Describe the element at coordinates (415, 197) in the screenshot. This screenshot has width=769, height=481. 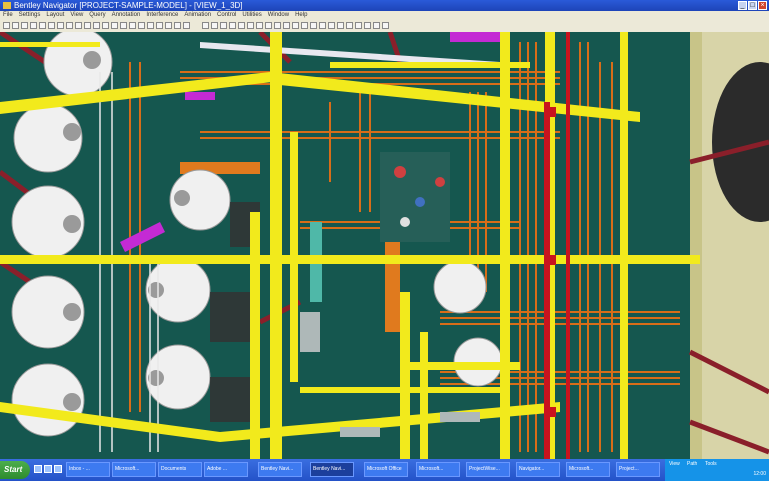
I see `equipment-cluster` at that location.